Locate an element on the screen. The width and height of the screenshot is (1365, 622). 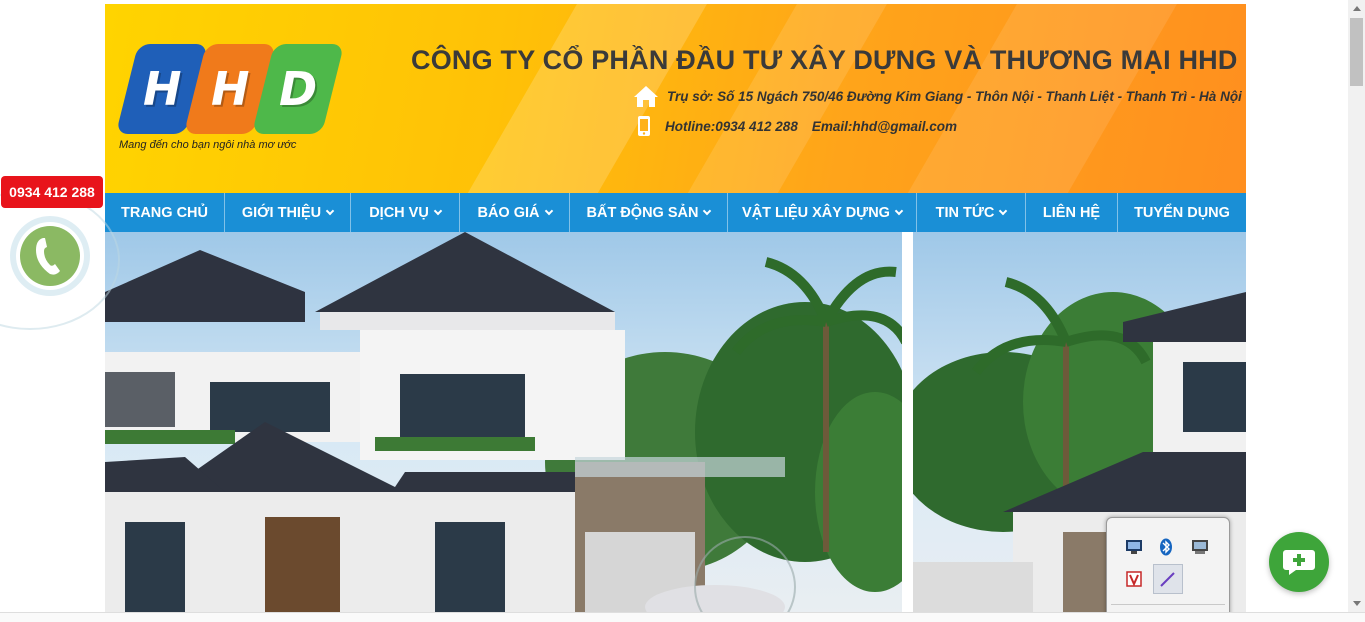
nav-label: DỊCH VỤ is located at coordinates (399, 212).